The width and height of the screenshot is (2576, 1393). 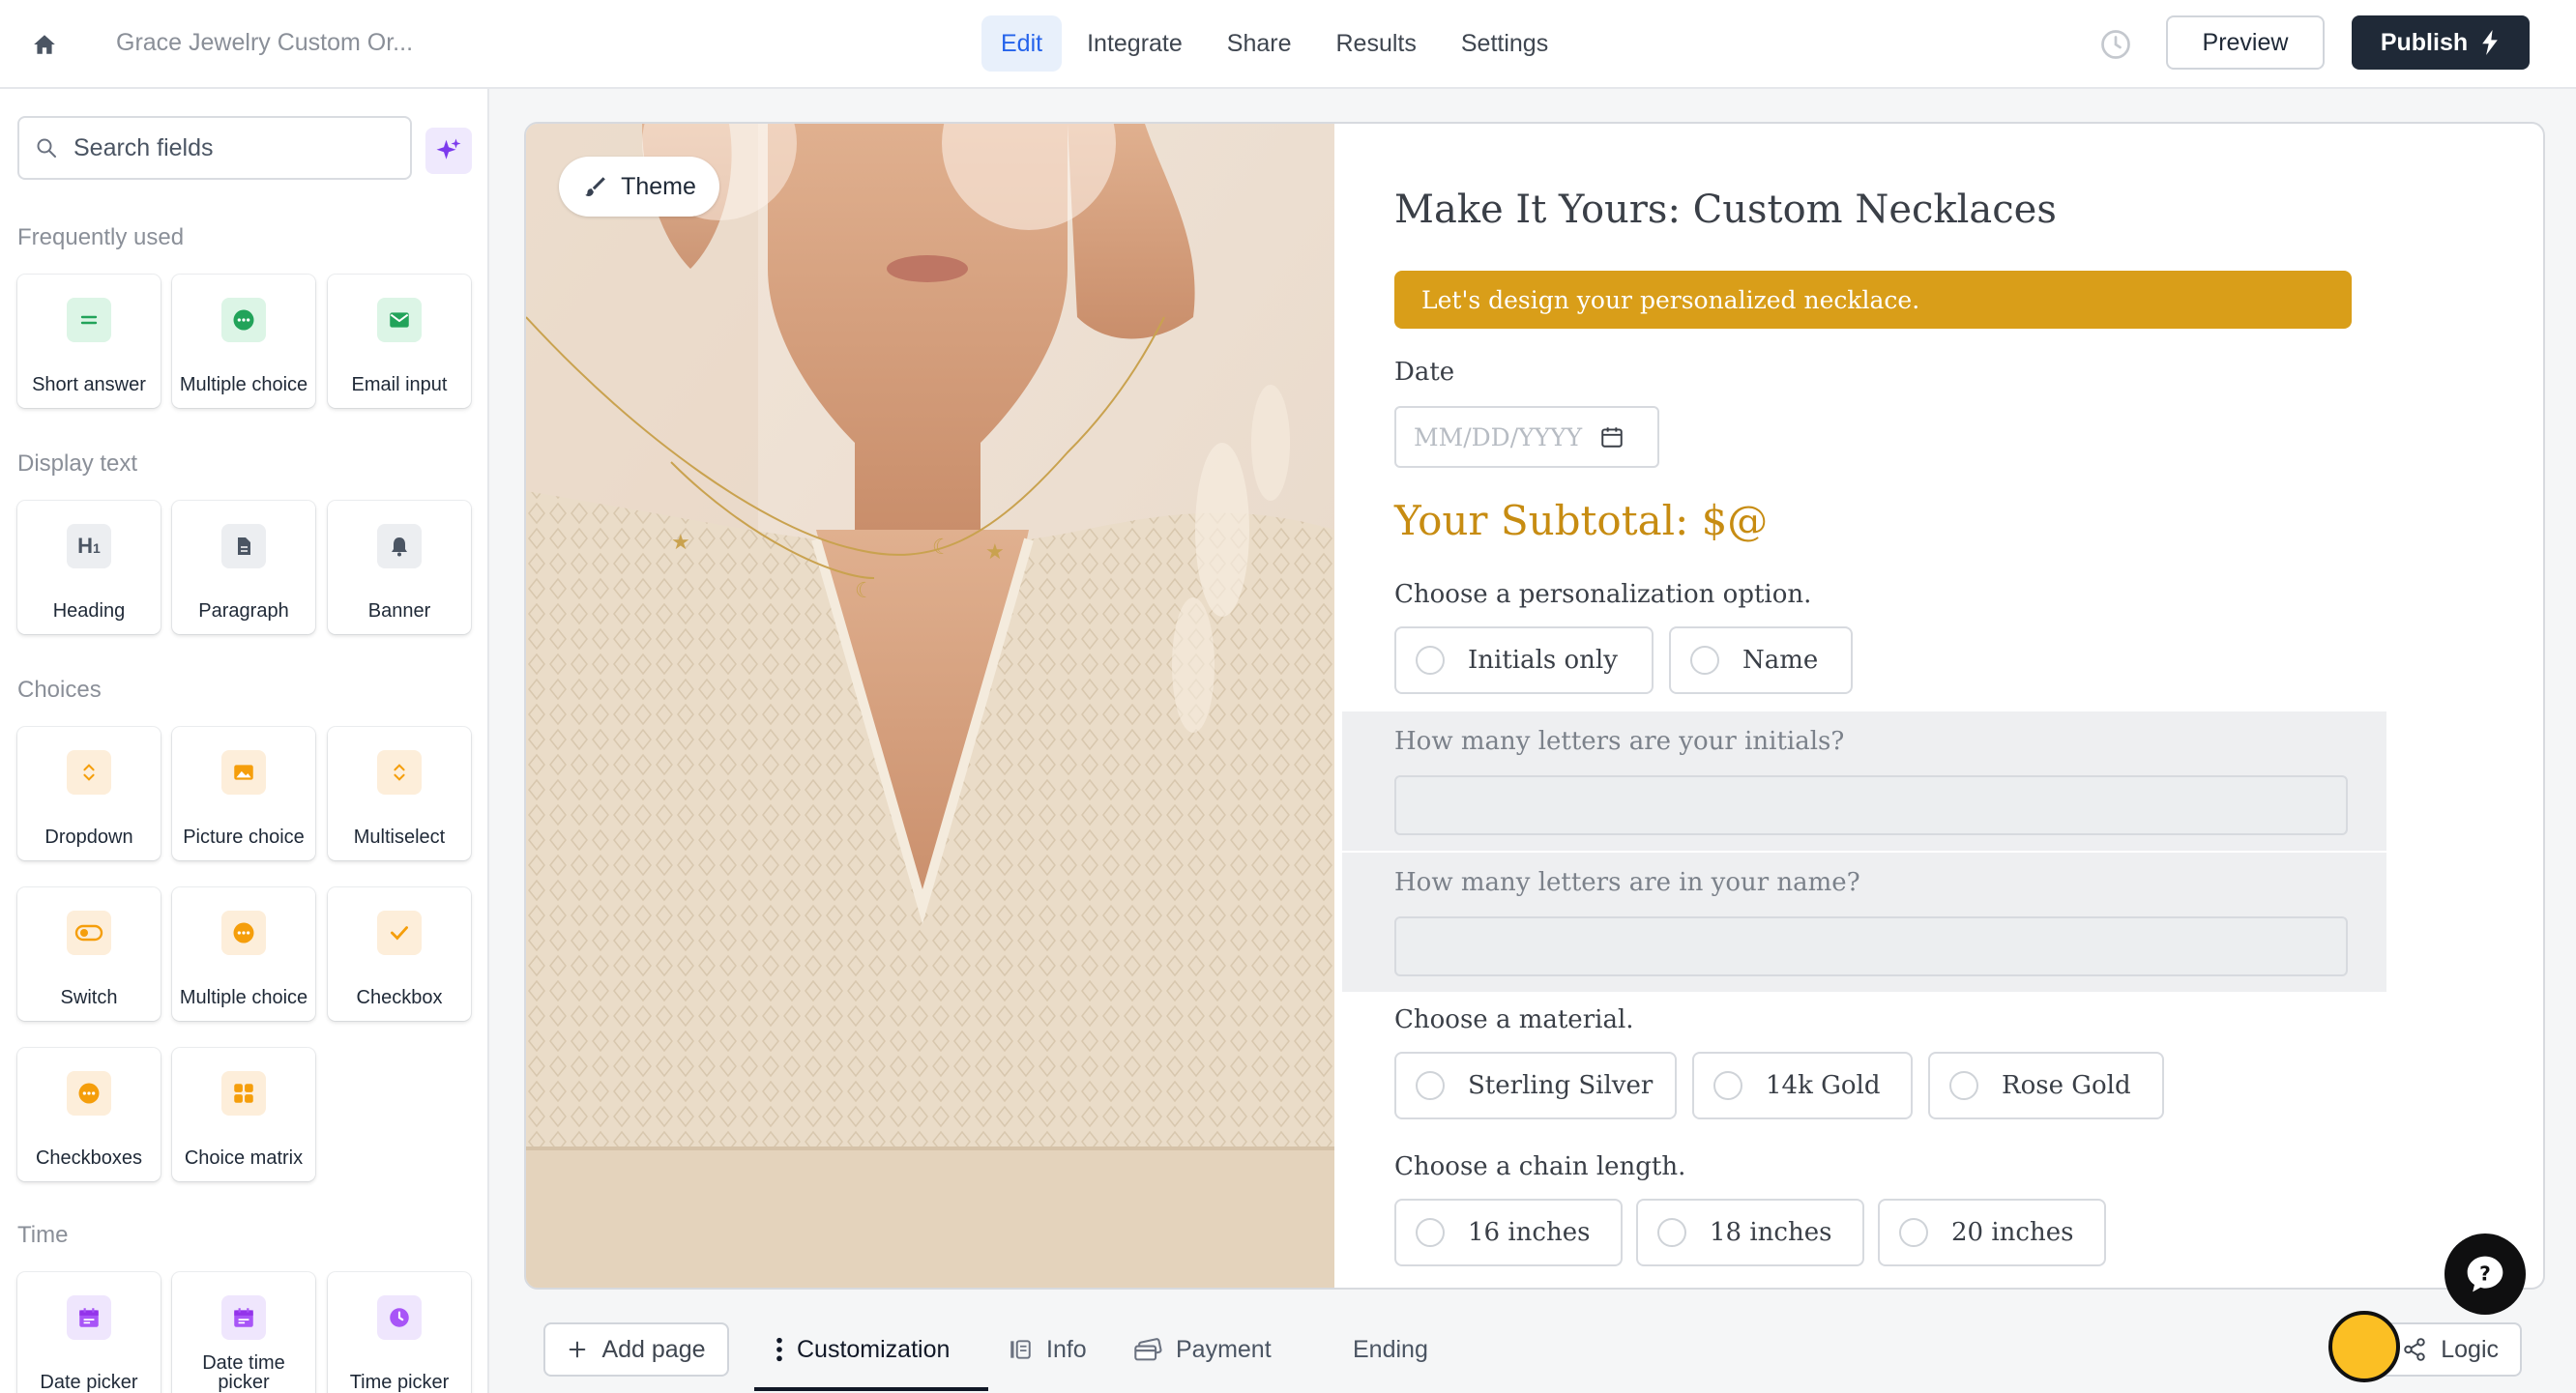 I want to click on field-label: Time picker, so click(x=399, y=1382).